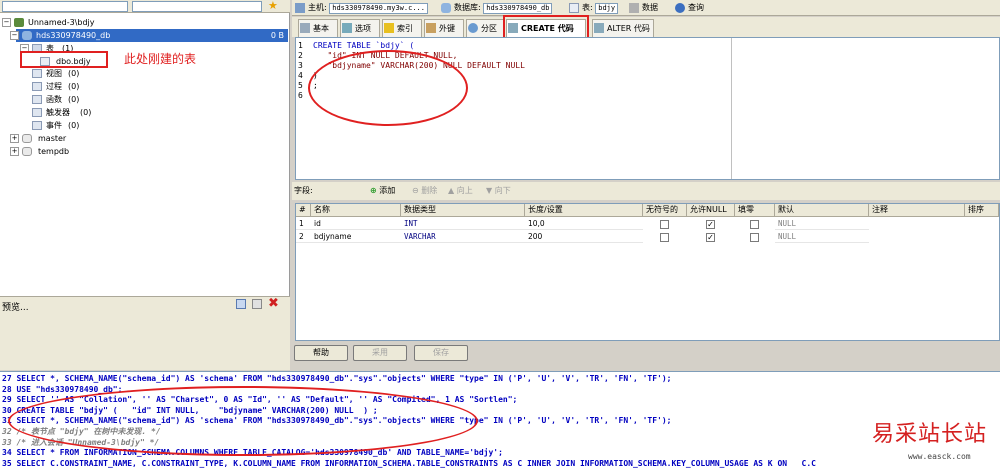 Image resolution: width=1000 pixels, height=472 pixels. Describe the element at coordinates (37, 125) in the screenshot. I see `events-icon` at that location.